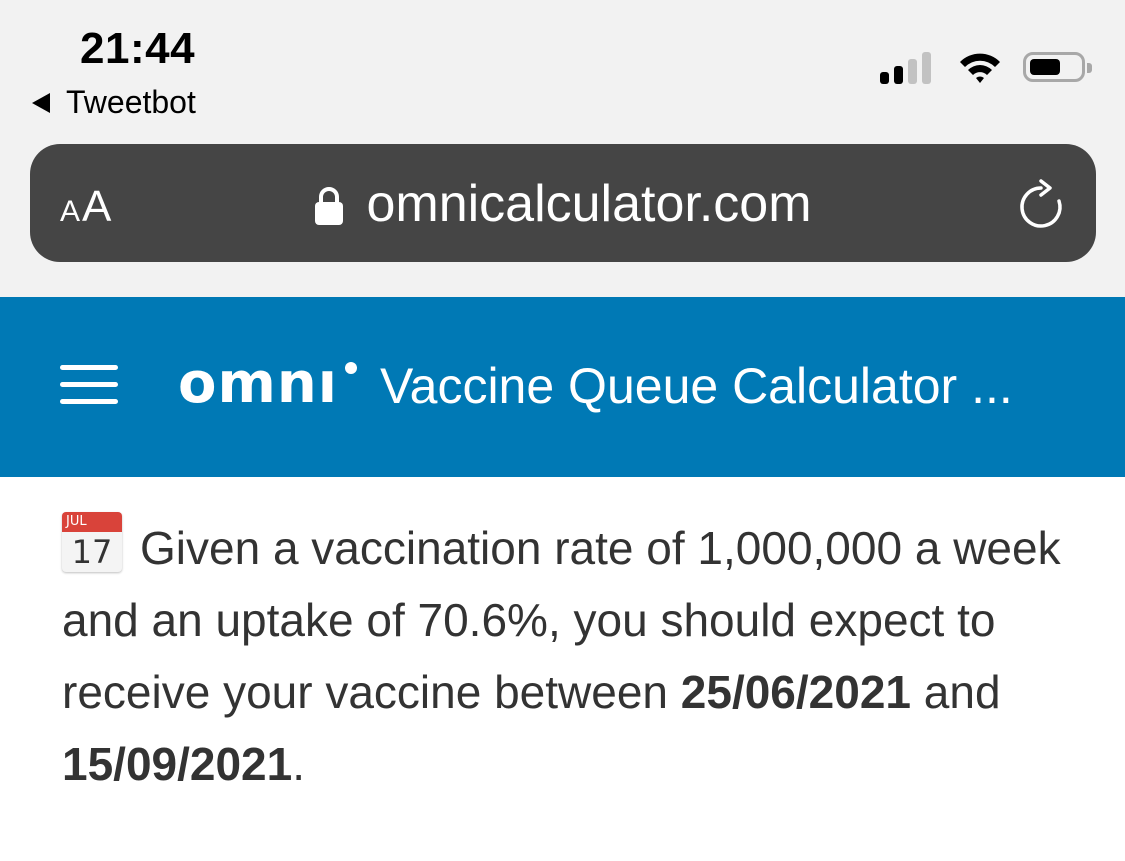 Image resolution: width=1125 pixels, height=861 pixels. What do you see at coordinates (177, 764) in the screenshot?
I see `end-date: 15/09/2021` at bounding box center [177, 764].